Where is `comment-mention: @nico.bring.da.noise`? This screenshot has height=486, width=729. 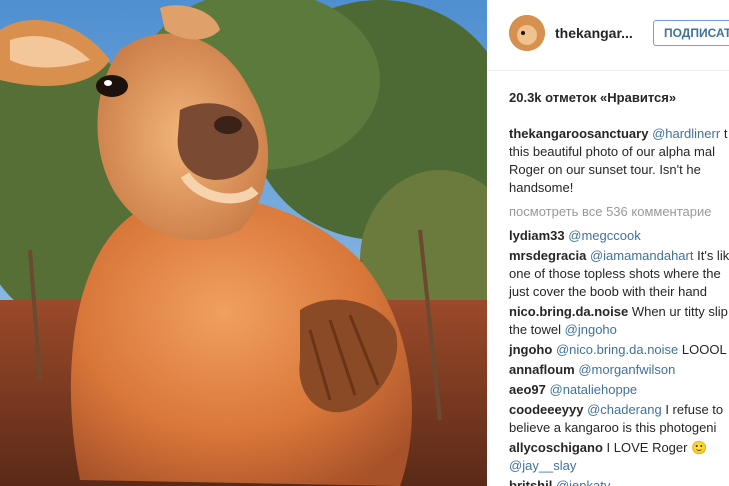 comment-mention: @nico.bring.da.noise is located at coordinates (617, 349).